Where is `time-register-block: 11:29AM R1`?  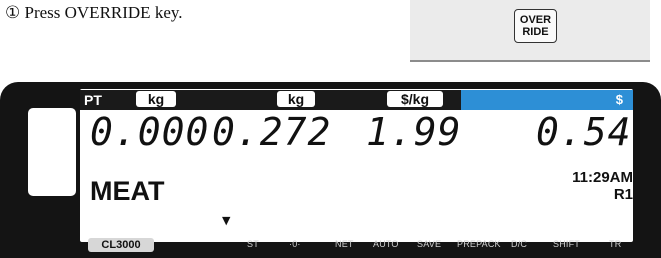
time-register-block: 11:29AM R1 is located at coordinates (602, 186).